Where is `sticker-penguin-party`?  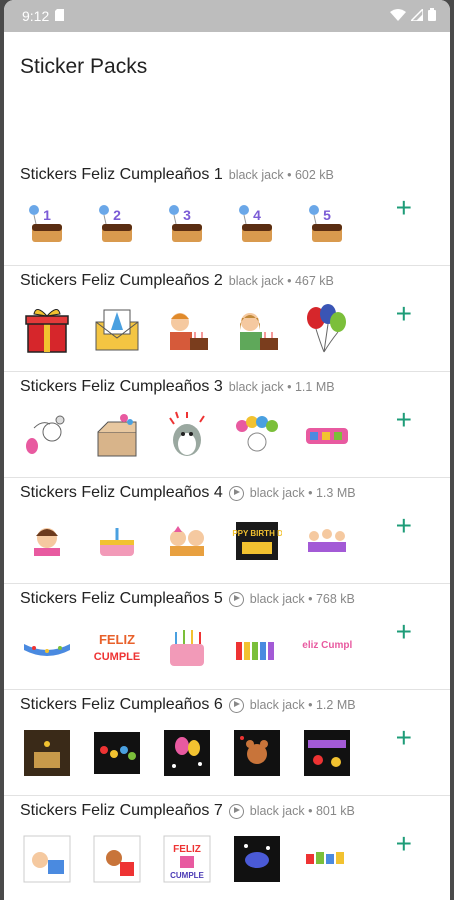
sticker-penguin-party is located at coordinates (187, 435).